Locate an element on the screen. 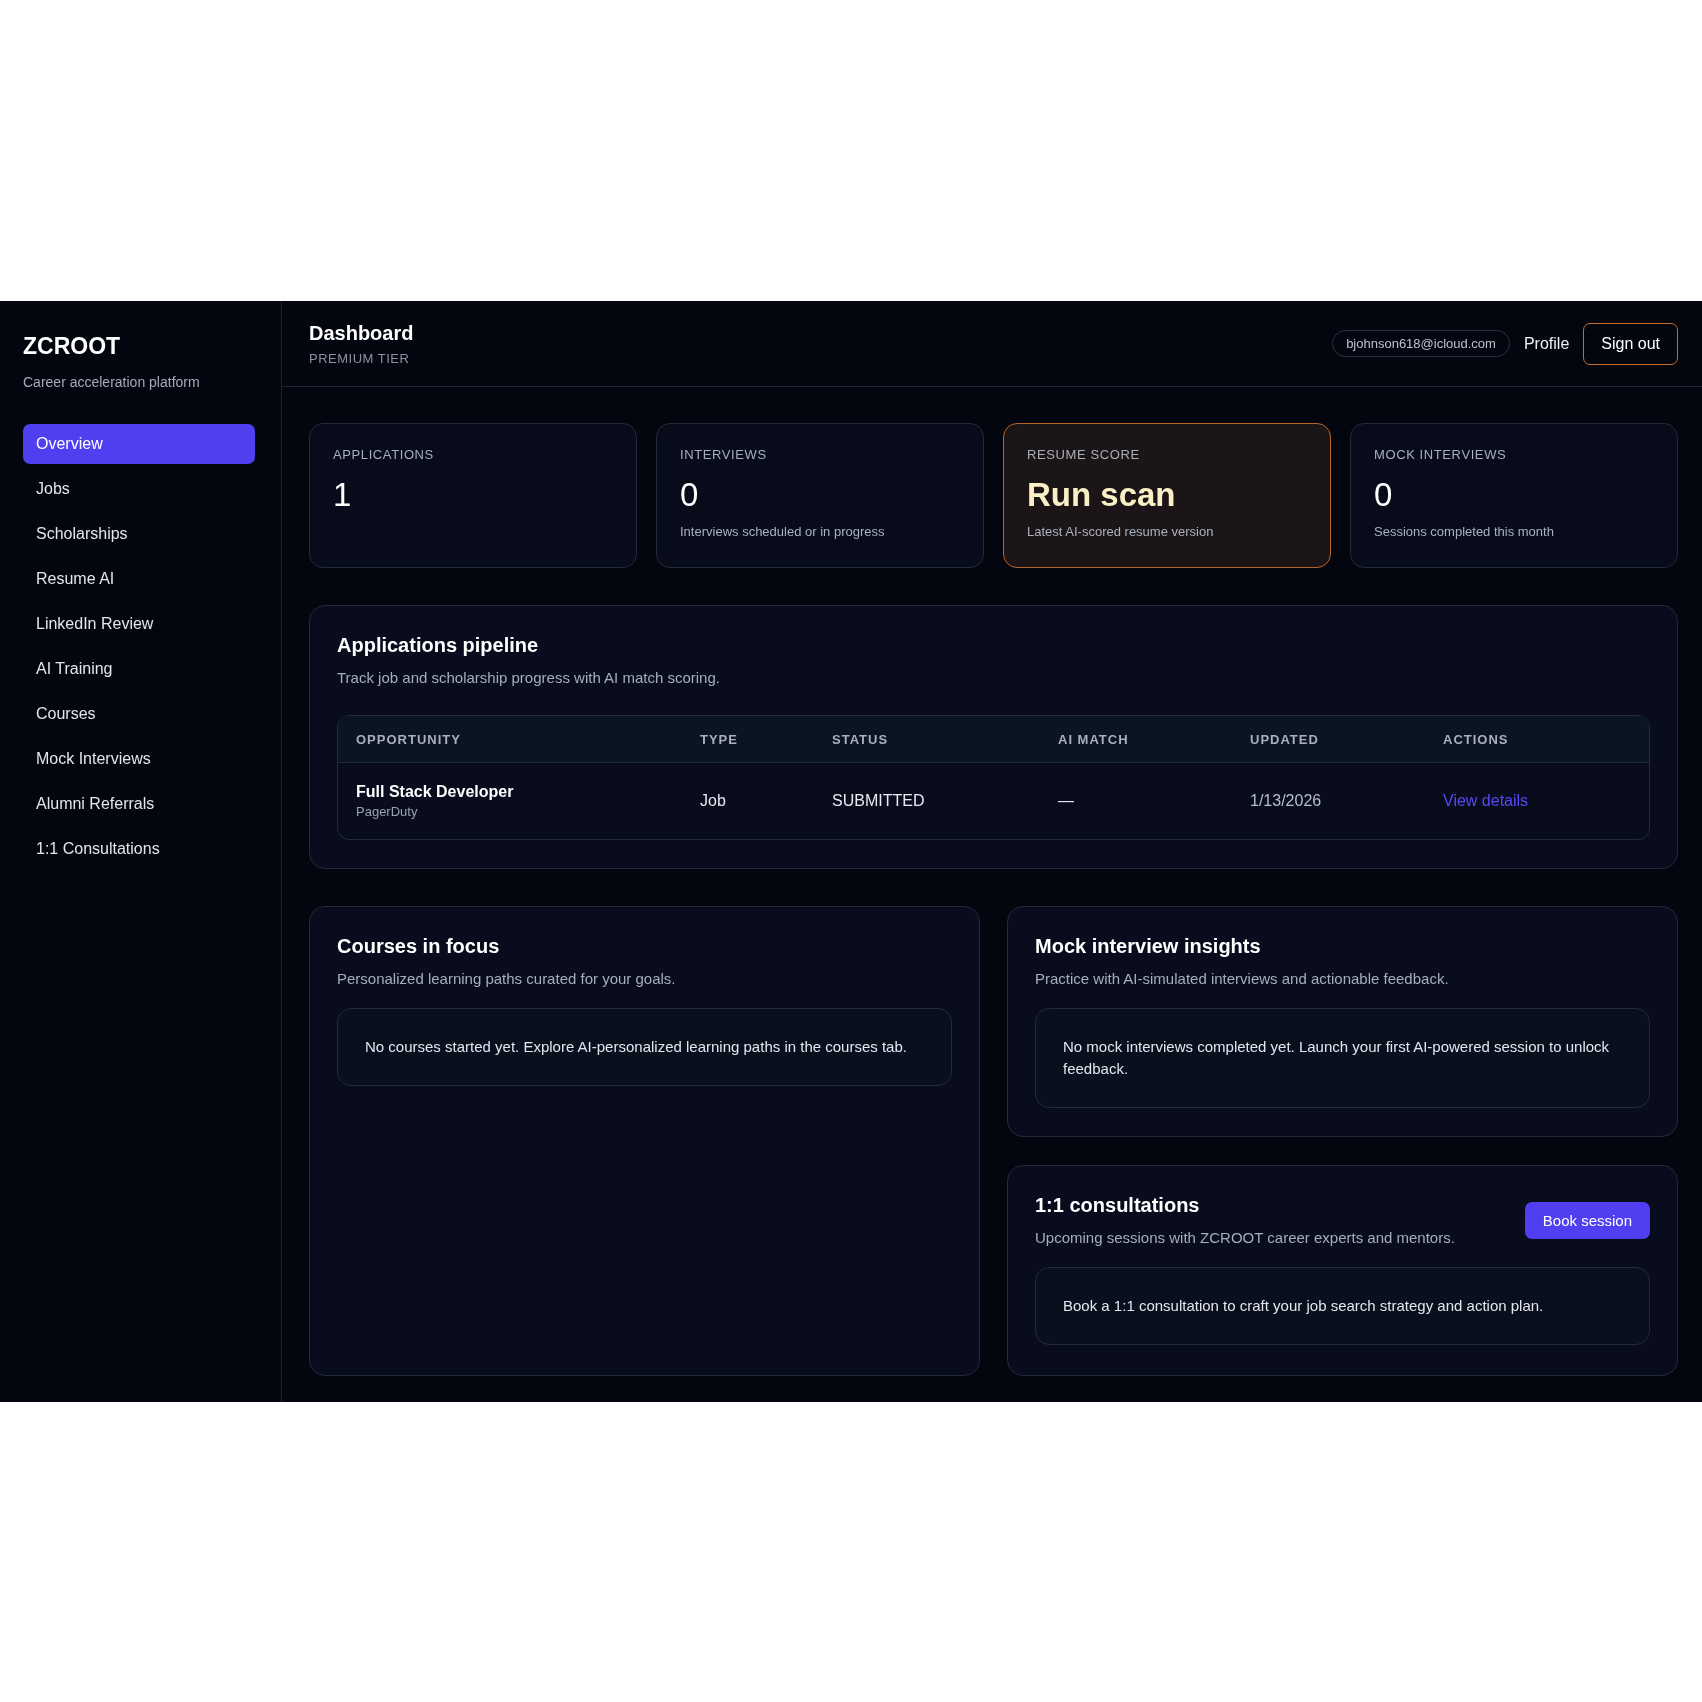 Image resolution: width=1702 pixels, height=1702 pixels. column-header: TYPE is located at coordinates (719, 739).